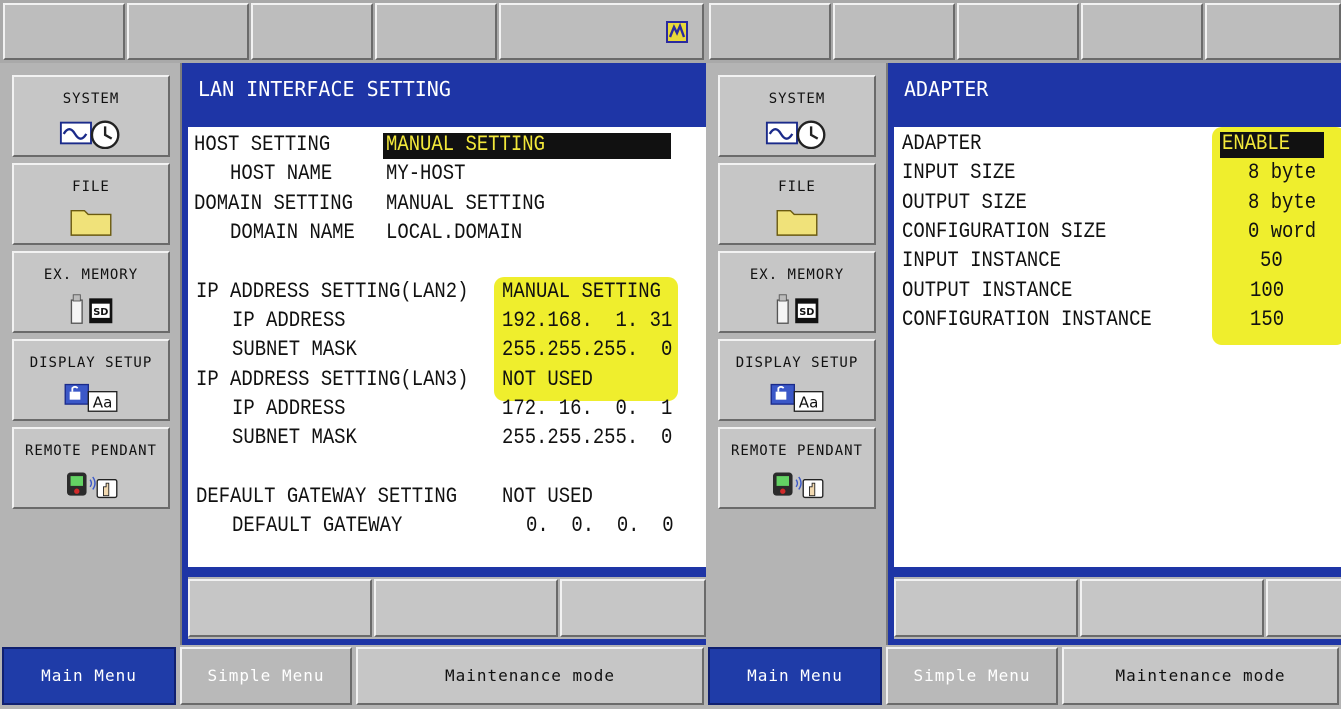  I want to click on ip-lan2-setting-value: MANUAL SETTING, so click(581, 291).